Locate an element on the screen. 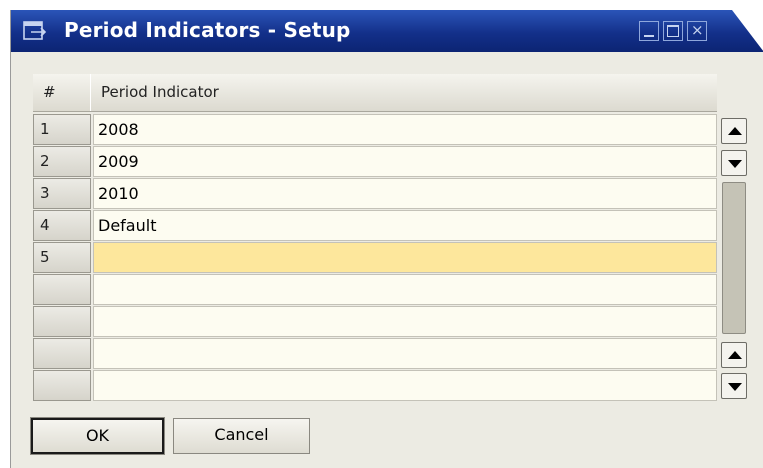 Image resolution: width=763 pixels, height=468 pixels. ok-button: OK is located at coordinates (97, 436).